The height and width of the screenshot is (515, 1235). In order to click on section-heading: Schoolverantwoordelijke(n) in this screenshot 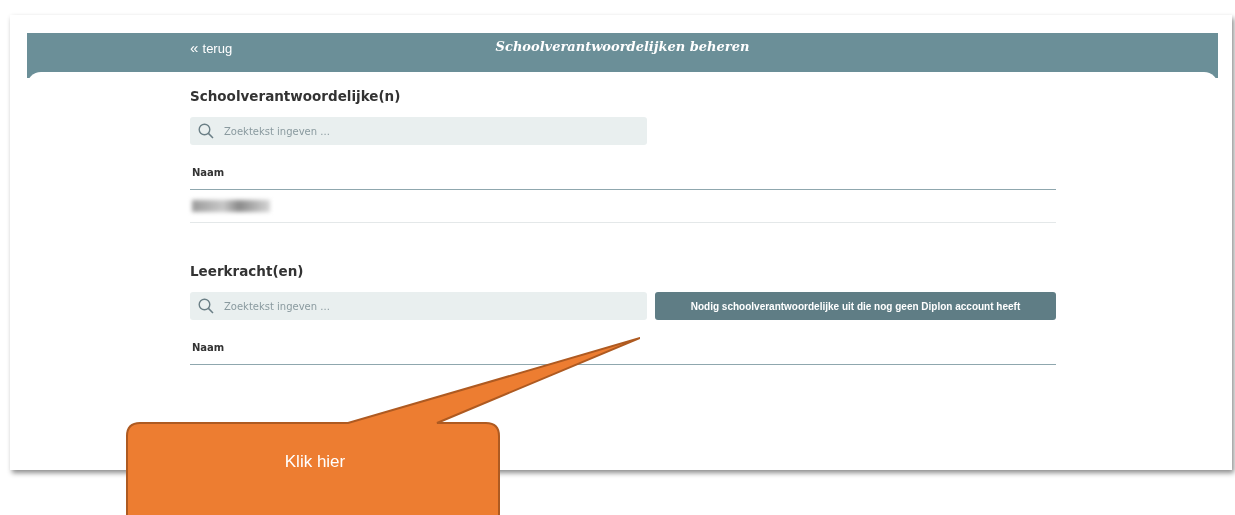, I will do `click(296, 97)`.